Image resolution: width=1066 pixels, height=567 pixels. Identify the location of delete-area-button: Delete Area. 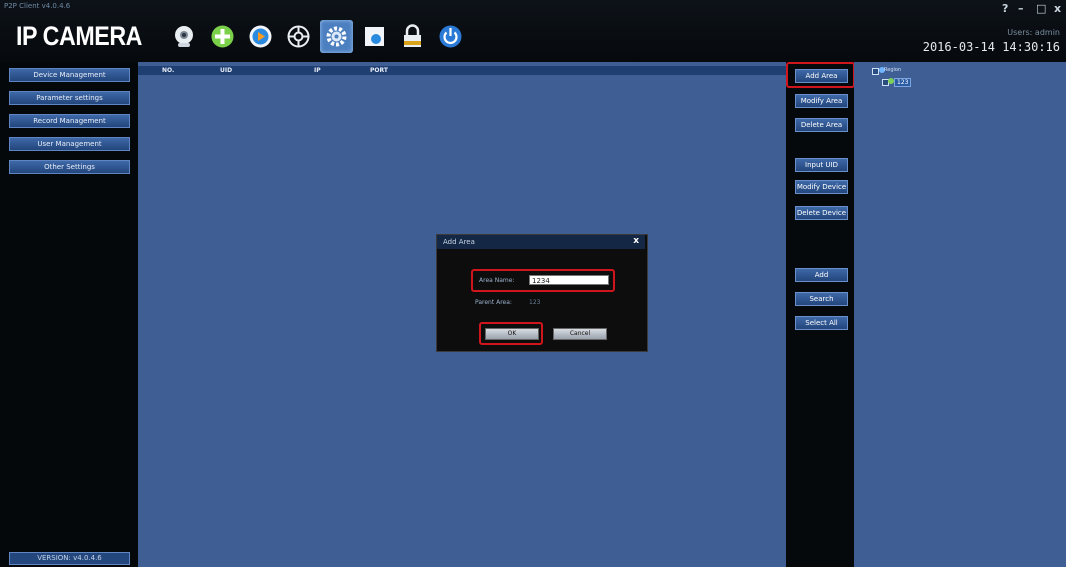
(821, 125).